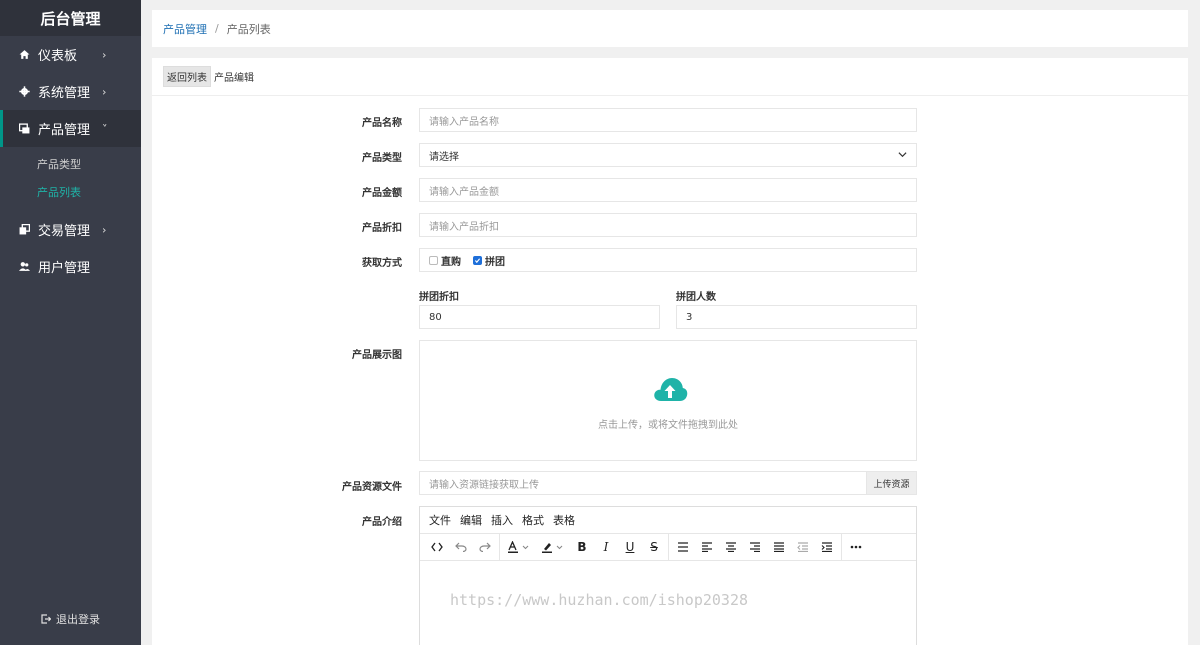 This screenshot has width=1200, height=645. What do you see at coordinates (891, 483) in the screenshot?
I see `upload-resource-button: 上传资源` at bounding box center [891, 483].